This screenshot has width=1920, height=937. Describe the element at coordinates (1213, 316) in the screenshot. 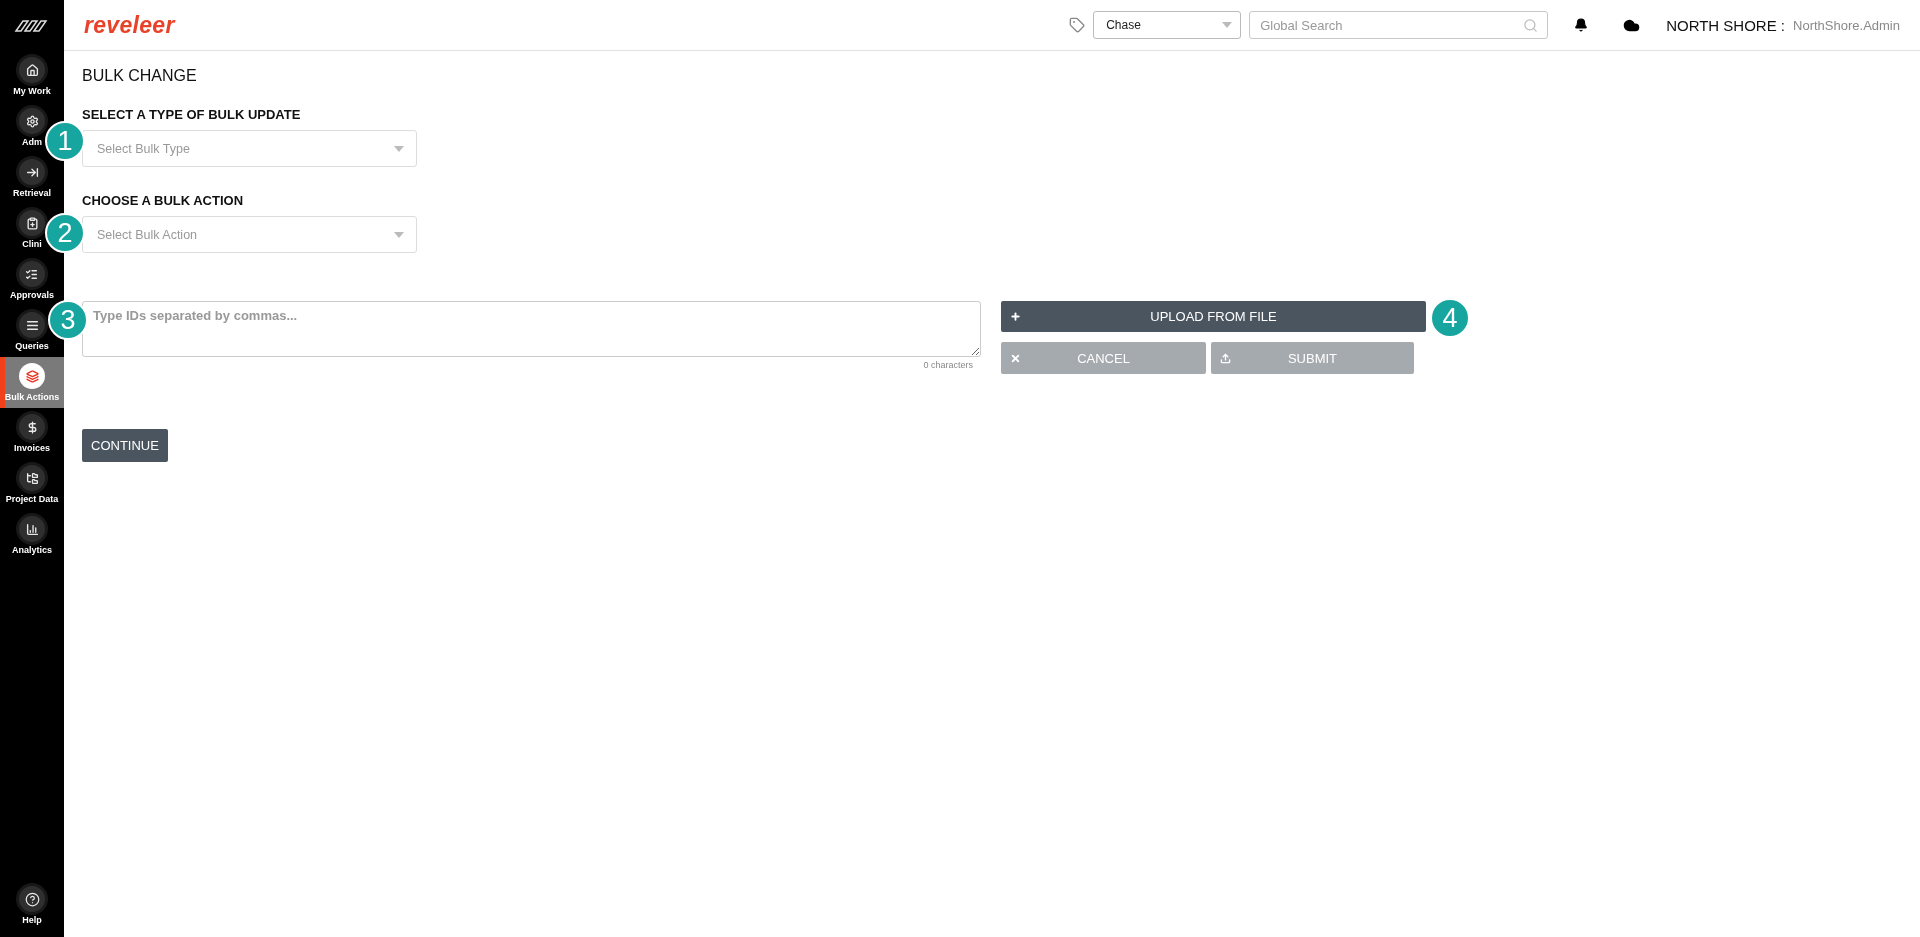

I see `upload-button: UPLOAD FROM FILE` at that location.